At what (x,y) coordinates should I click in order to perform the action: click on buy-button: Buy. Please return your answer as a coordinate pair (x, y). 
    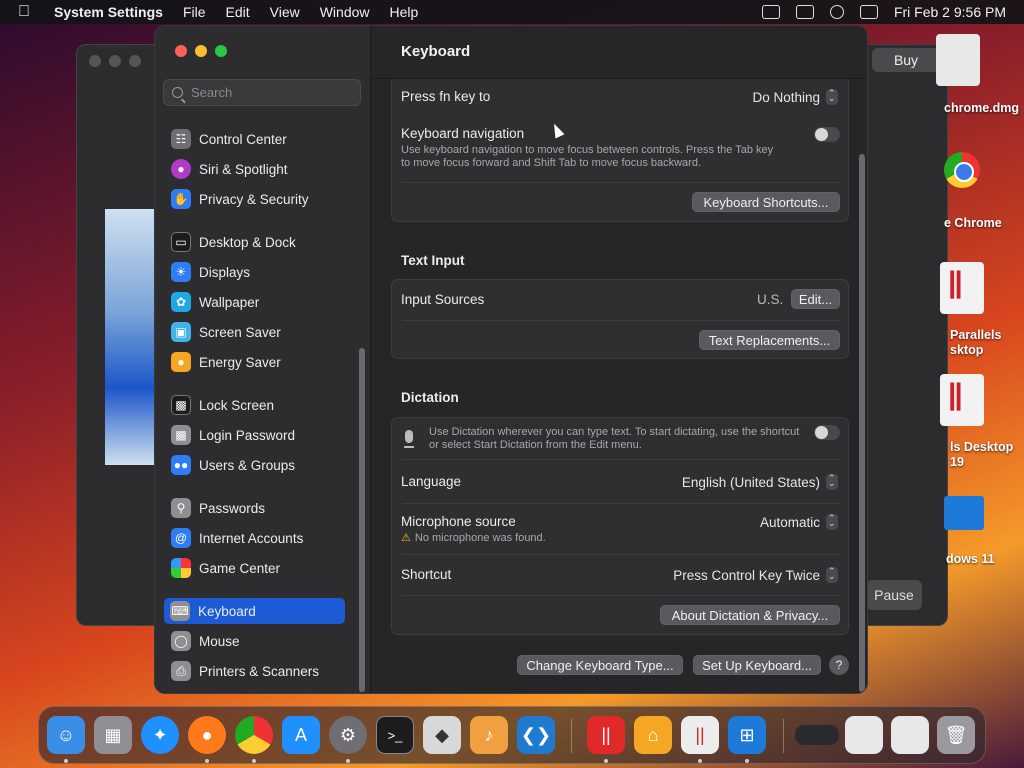
    Looking at the image, I should click on (906, 60).